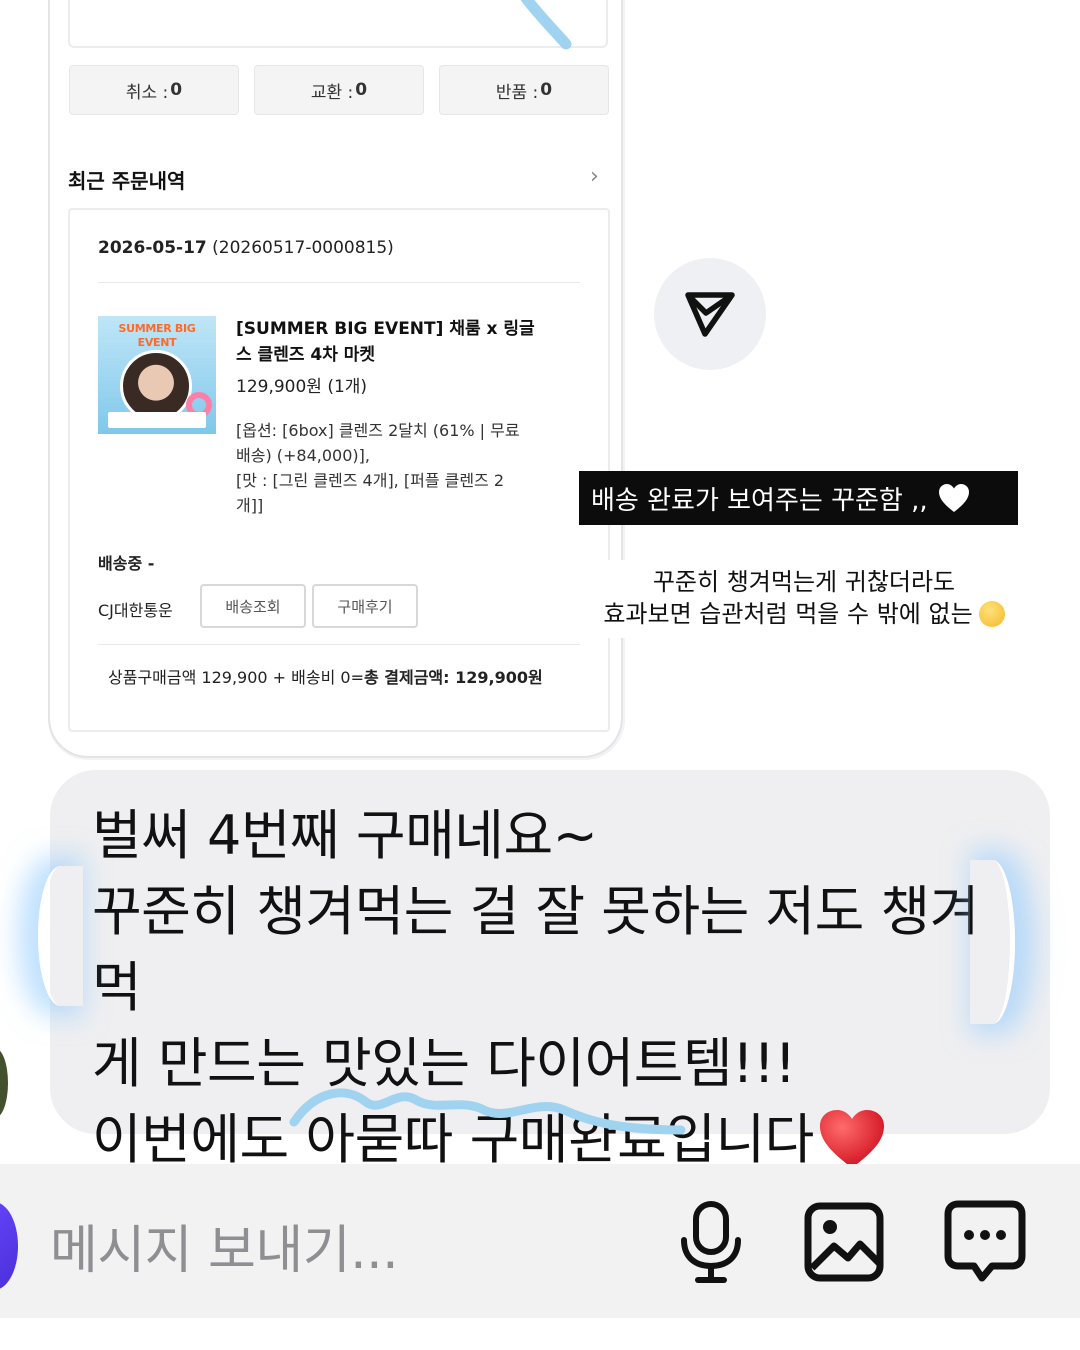 This screenshot has width=1080, height=1350. Describe the element at coordinates (253, 606) in the screenshot. I see `track-shipment-button: 배송조회` at that location.